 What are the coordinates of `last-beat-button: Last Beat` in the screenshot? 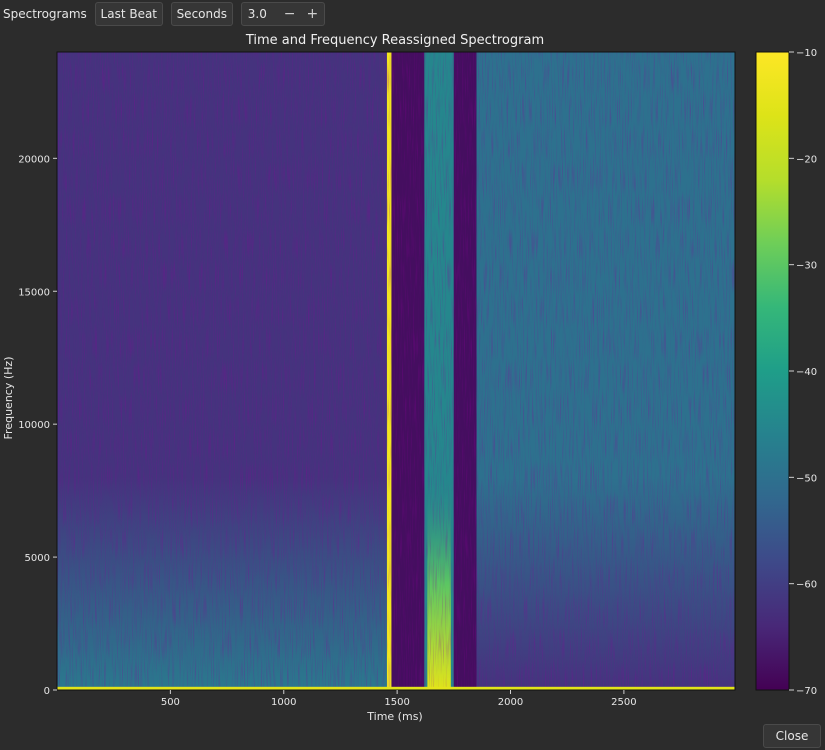 It's located at (128, 14).